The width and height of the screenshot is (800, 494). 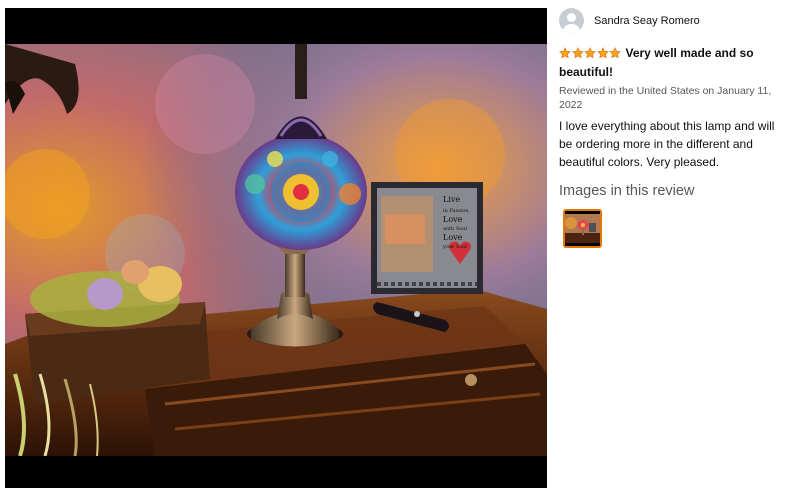 What do you see at coordinates (455, 247) in the screenshot?
I see `frame-text-line-6: your Soul` at bounding box center [455, 247].